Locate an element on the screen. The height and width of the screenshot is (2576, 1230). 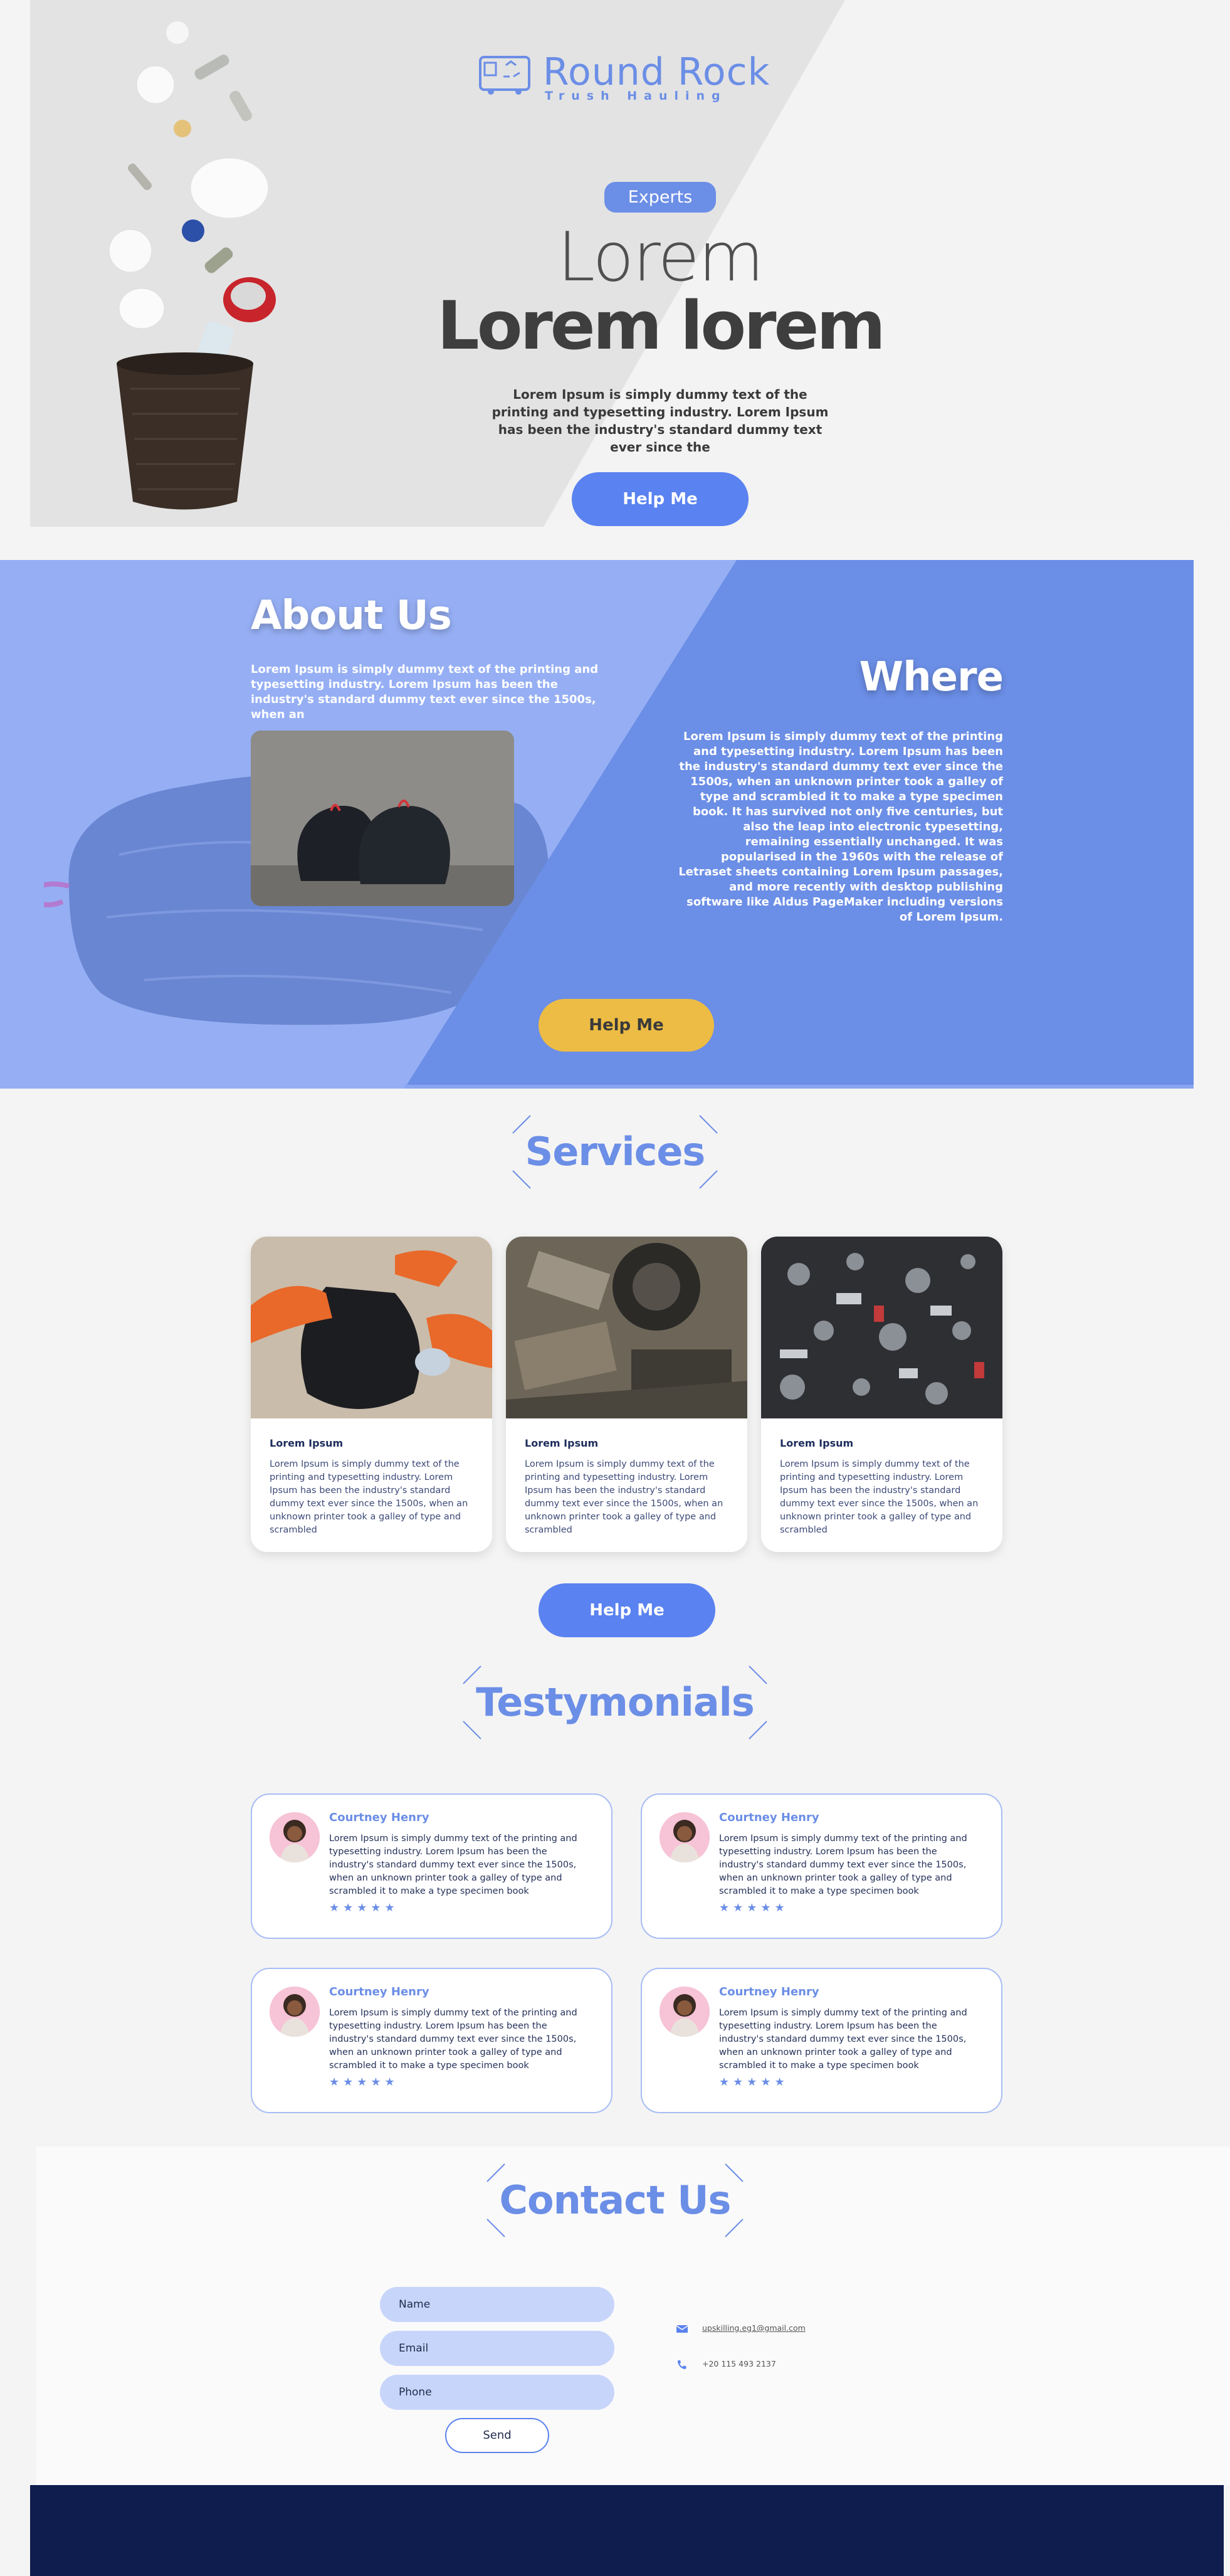
where-title: Where is located at coordinates (932, 677).